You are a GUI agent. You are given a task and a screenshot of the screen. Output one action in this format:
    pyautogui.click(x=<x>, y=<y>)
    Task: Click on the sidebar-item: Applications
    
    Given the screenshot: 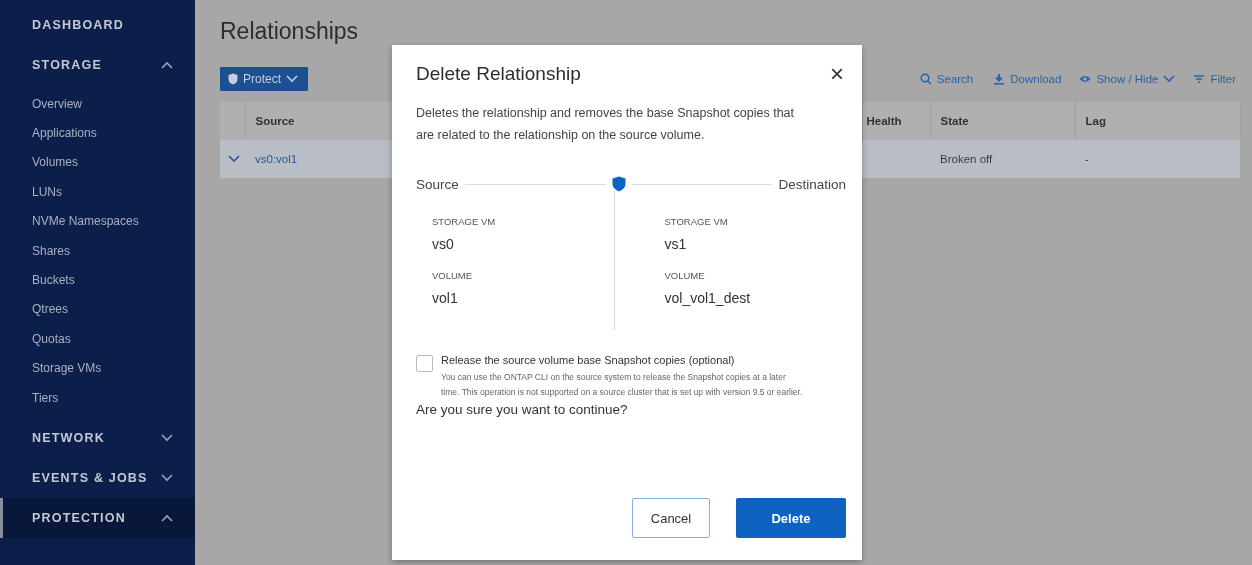 What is the action you would take?
    pyautogui.click(x=97, y=133)
    